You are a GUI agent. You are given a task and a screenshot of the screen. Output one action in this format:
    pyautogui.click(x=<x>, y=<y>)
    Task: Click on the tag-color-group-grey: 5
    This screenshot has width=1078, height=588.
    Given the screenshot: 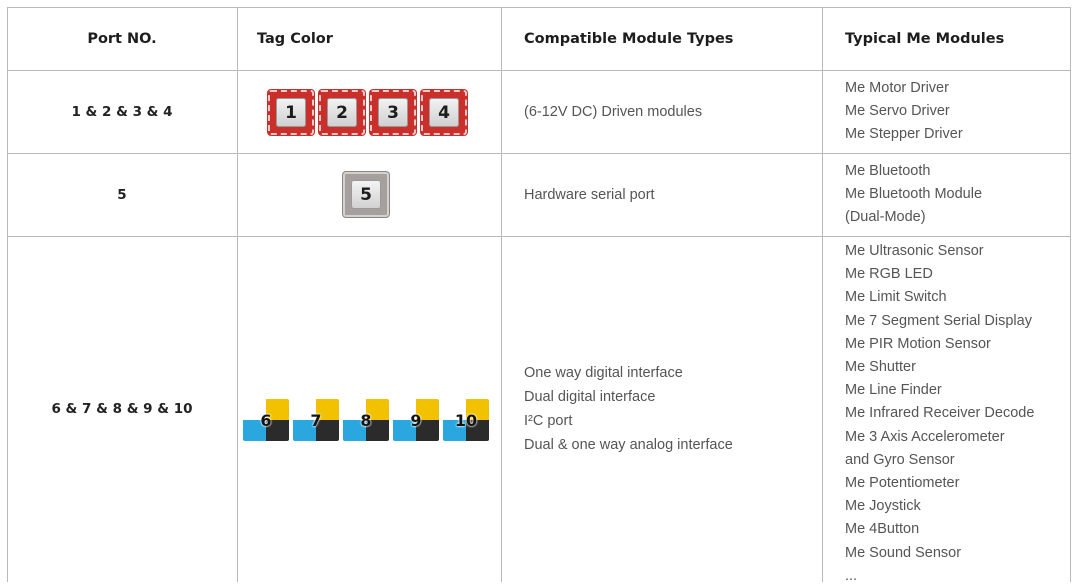 What is the action you would take?
    pyautogui.click(x=366, y=194)
    